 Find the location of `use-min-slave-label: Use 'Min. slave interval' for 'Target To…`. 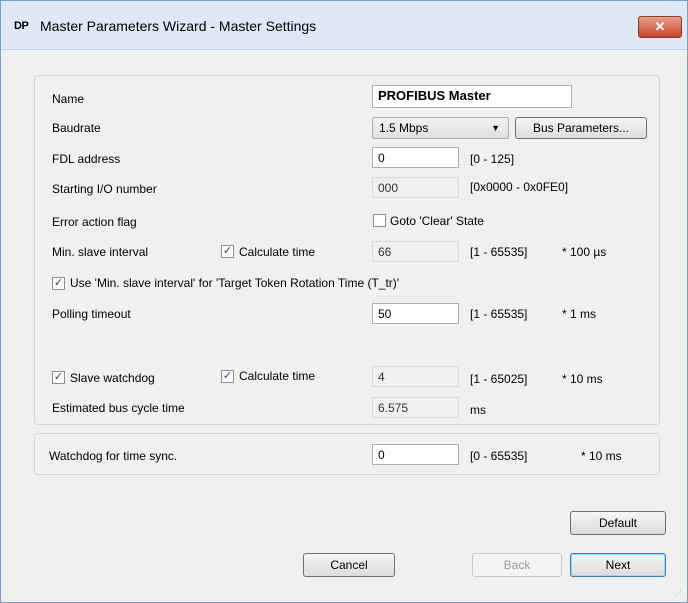

use-min-slave-label: Use 'Min. slave interval' for 'Target To… is located at coordinates (235, 283).